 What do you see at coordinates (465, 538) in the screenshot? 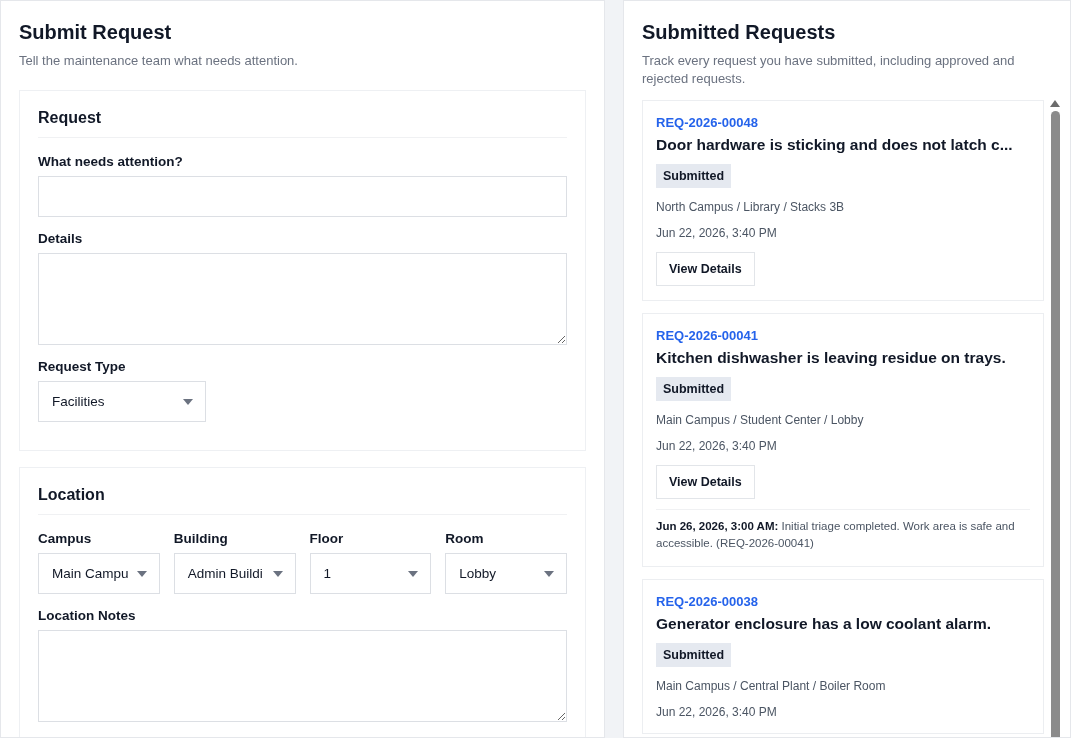
I see `field-label: Room` at bounding box center [465, 538].